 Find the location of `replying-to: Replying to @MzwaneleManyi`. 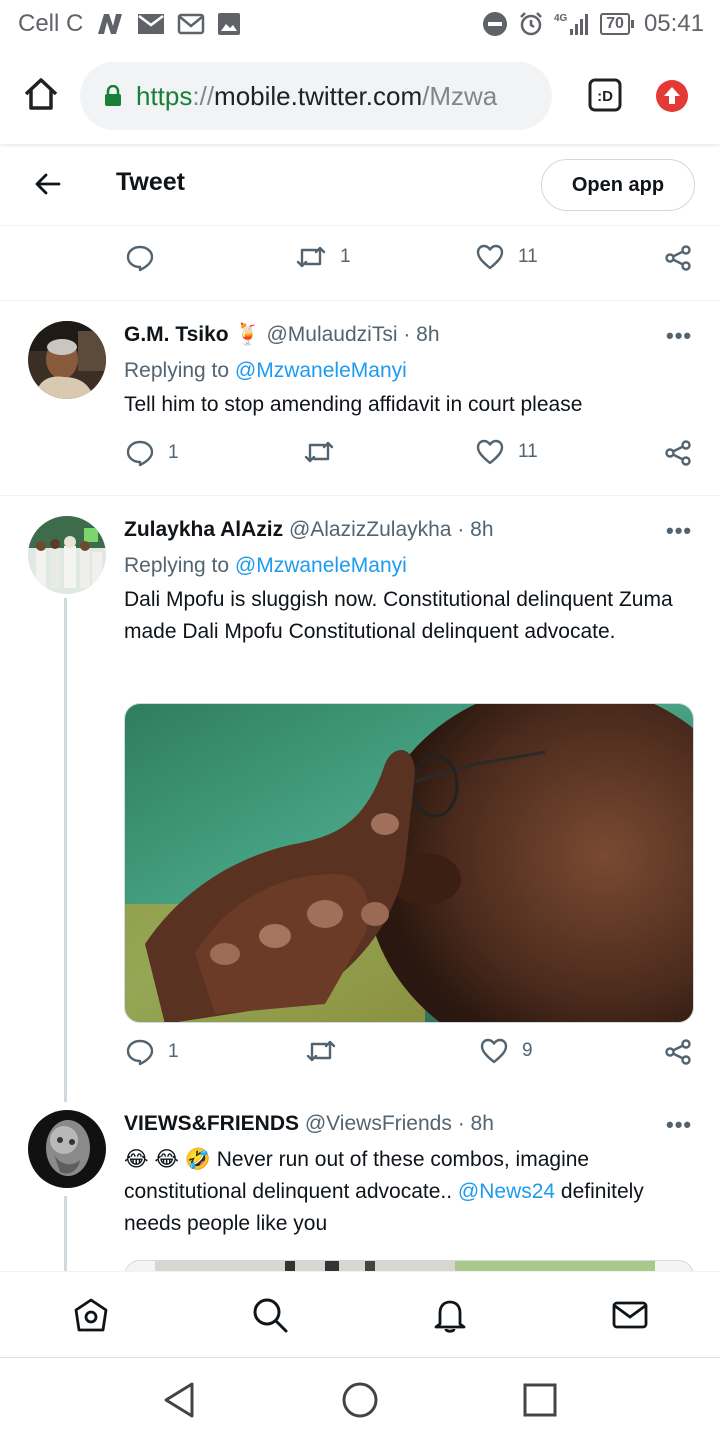

replying-to: Replying to @MzwaneleManyi is located at coordinates (265, 371).